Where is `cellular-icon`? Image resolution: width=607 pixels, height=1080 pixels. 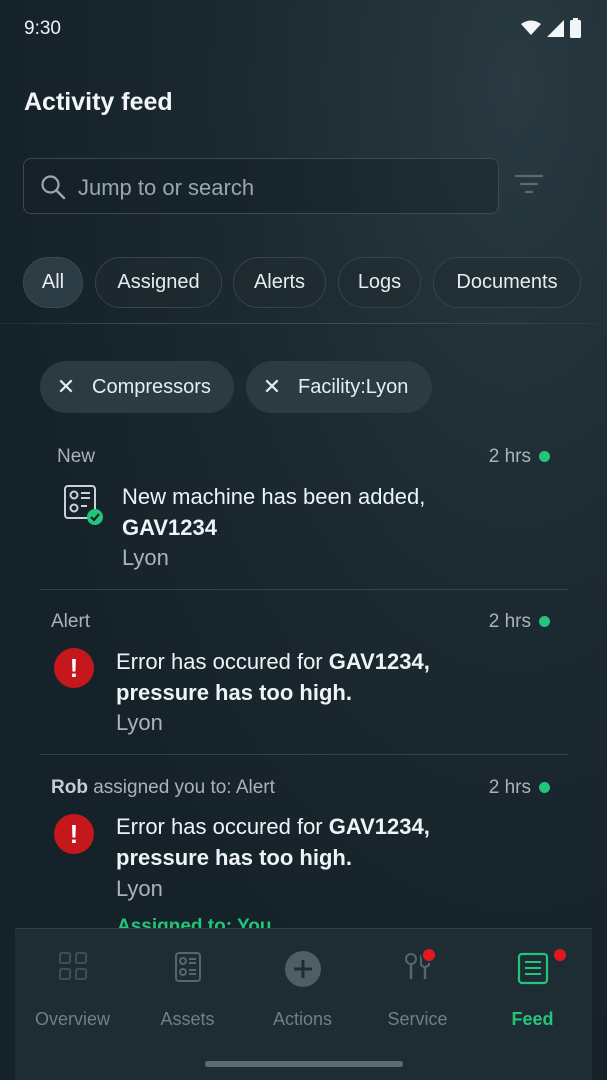
cellular-icon is located at coordinates (555, 28).